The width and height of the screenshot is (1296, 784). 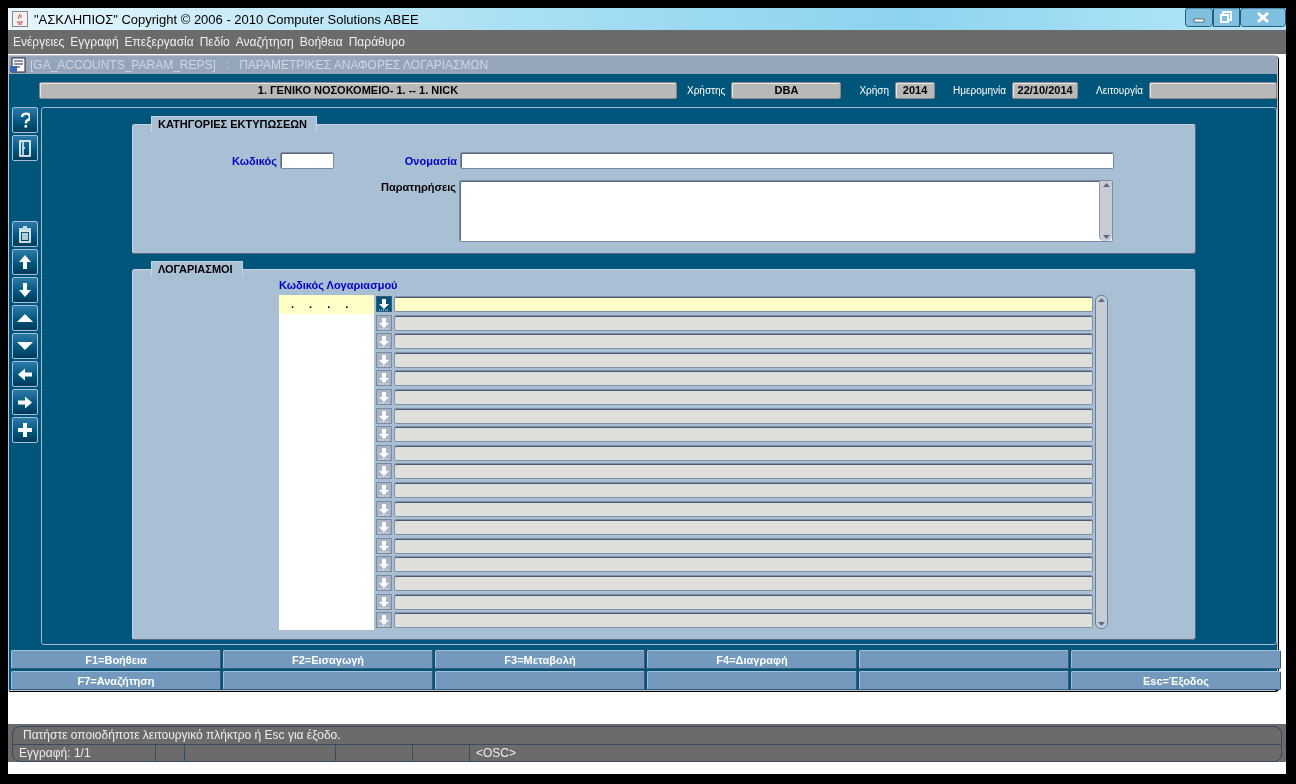 What do you see at coordinates (323, 42) in the screenshot?
I see `menu-item: Βοήθεια` at bounding box center [323, 42].